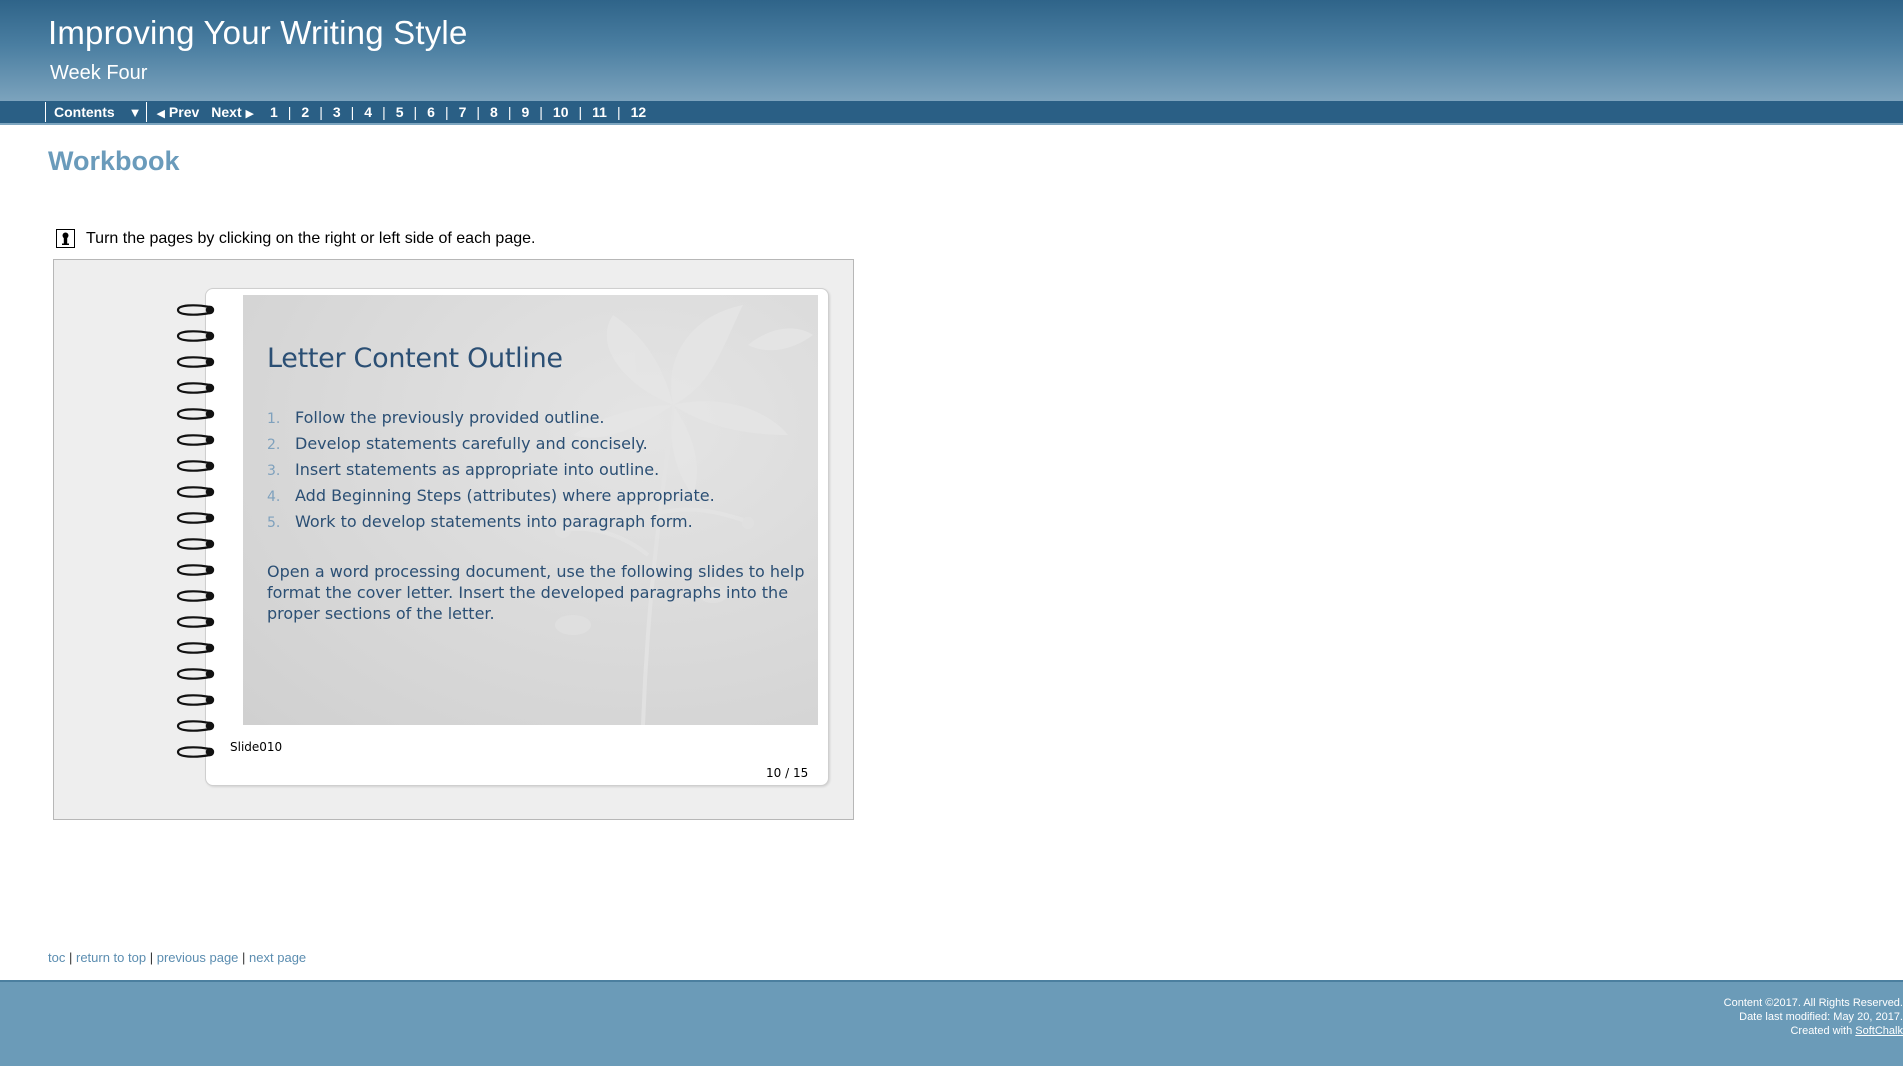 This screenshot has height=1066, width=1903. What do you see at coordinates (400, 112) in the screenshot?
I see `page-link-5: 5` at bounding box center [400, 112].